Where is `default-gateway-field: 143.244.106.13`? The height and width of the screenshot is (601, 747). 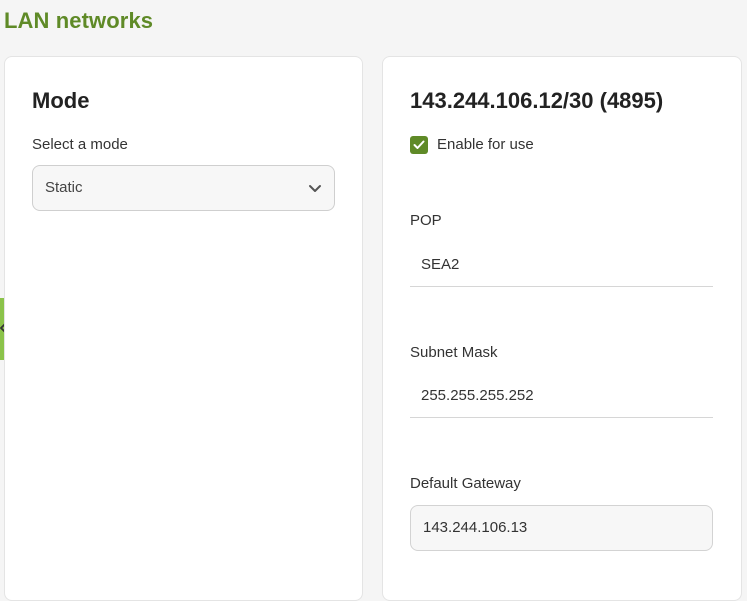 default-gateway-field: 143.244.106.13 is located at coordinates (561, 528).